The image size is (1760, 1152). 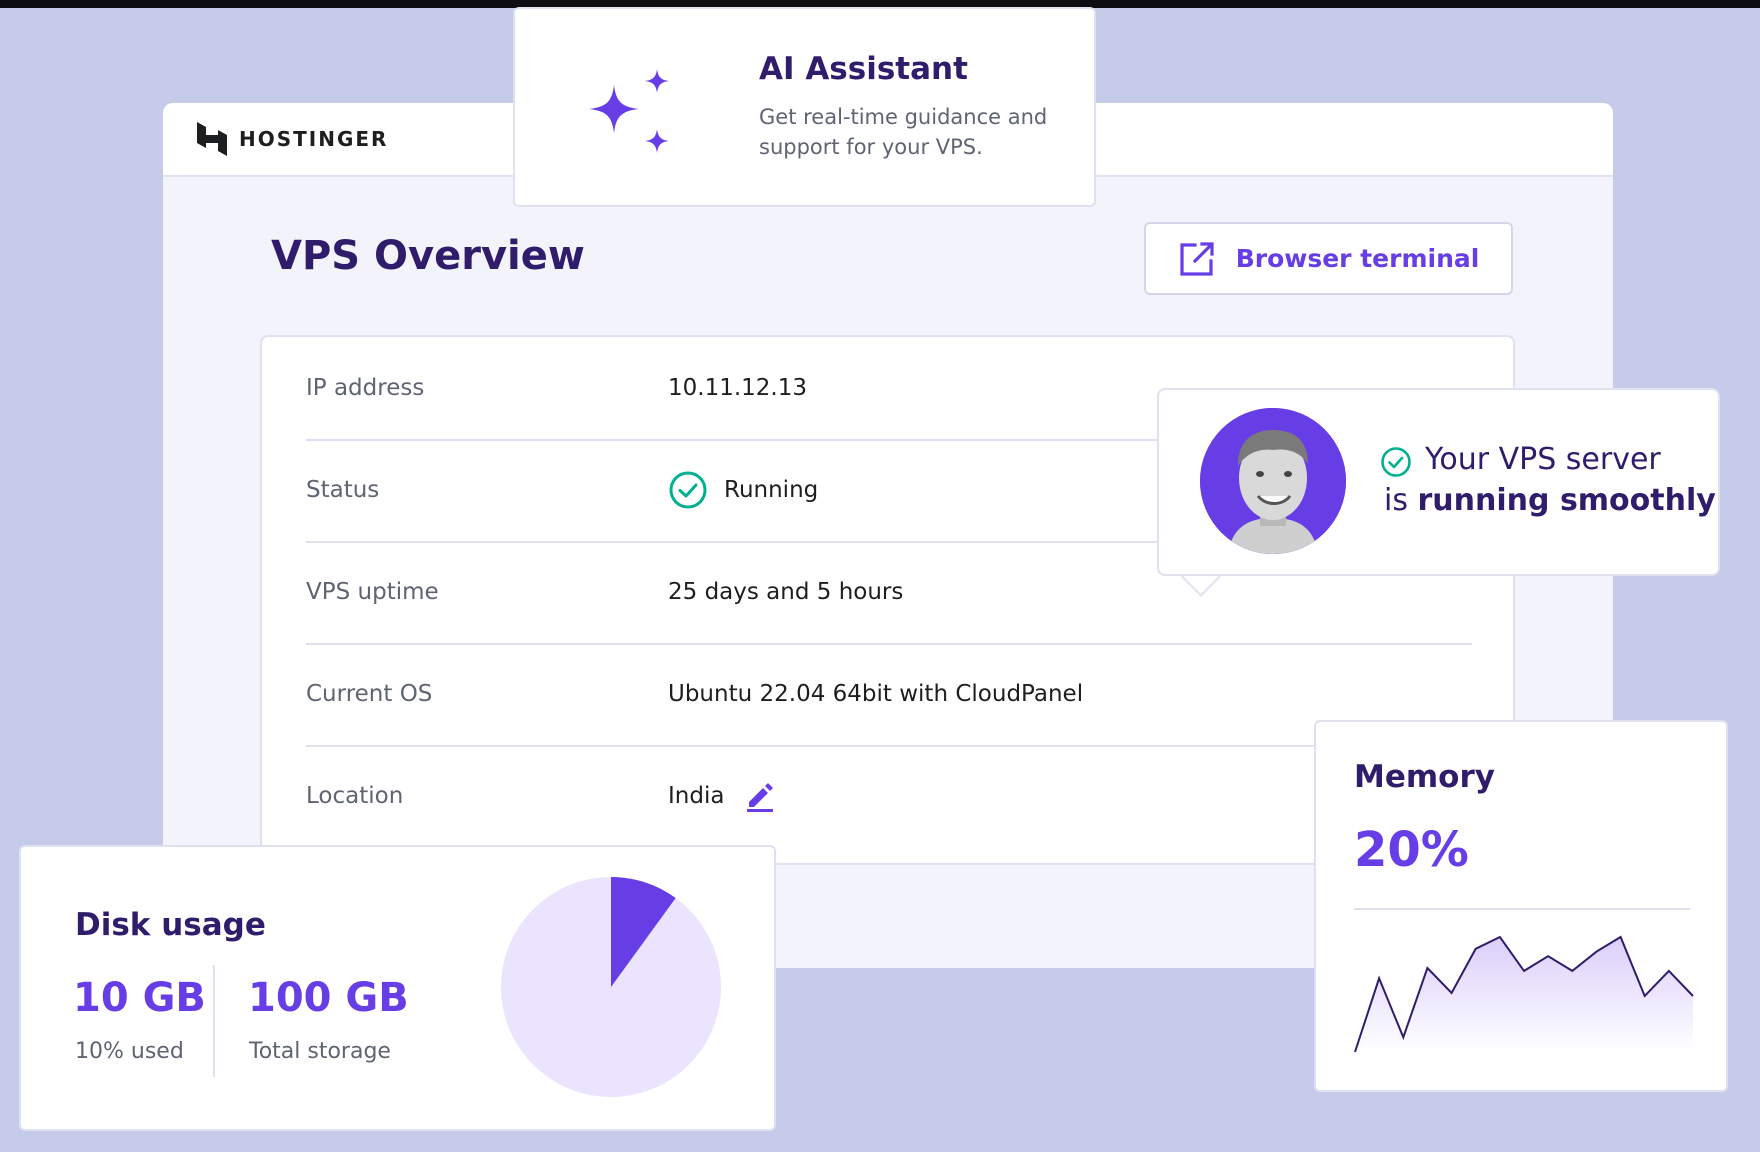 I want to click on page-title: VPS Overview, so click(x=428, y=256).